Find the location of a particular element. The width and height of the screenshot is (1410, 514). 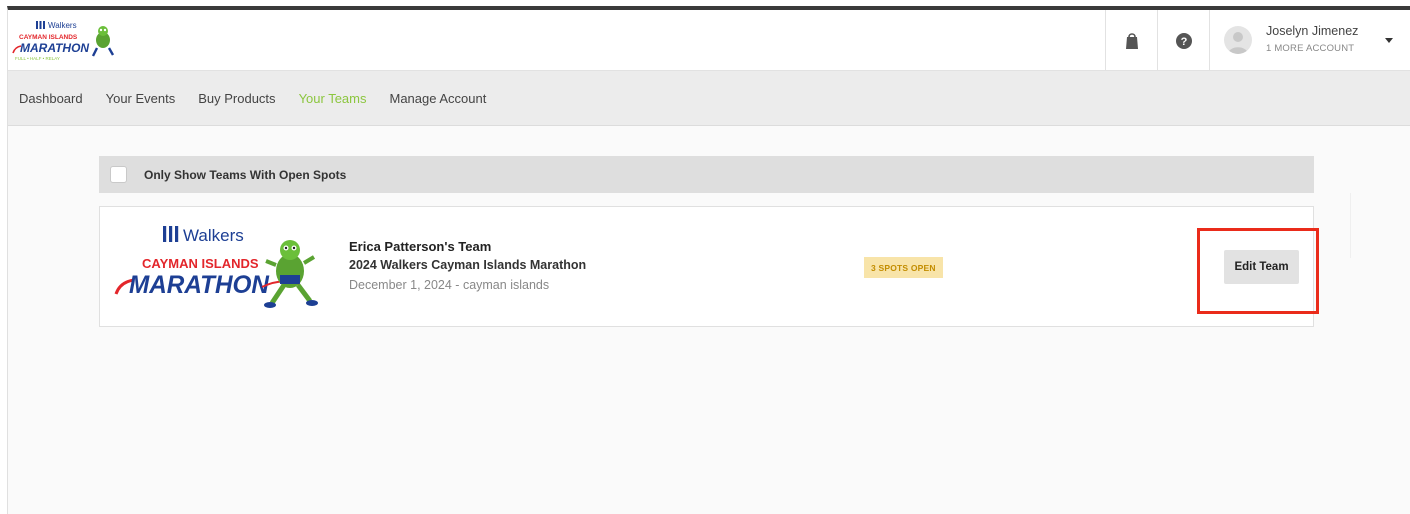

user-avatar-icon is located at coordinates (1238, 40).